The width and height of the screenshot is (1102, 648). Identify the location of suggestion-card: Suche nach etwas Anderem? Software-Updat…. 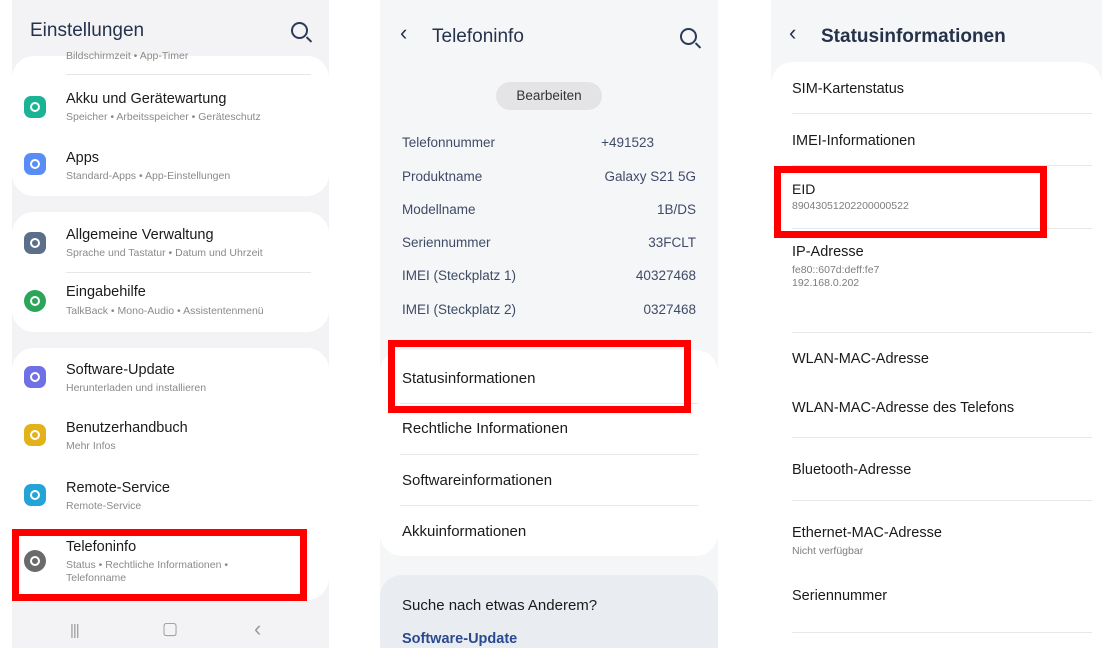
(549, 611).